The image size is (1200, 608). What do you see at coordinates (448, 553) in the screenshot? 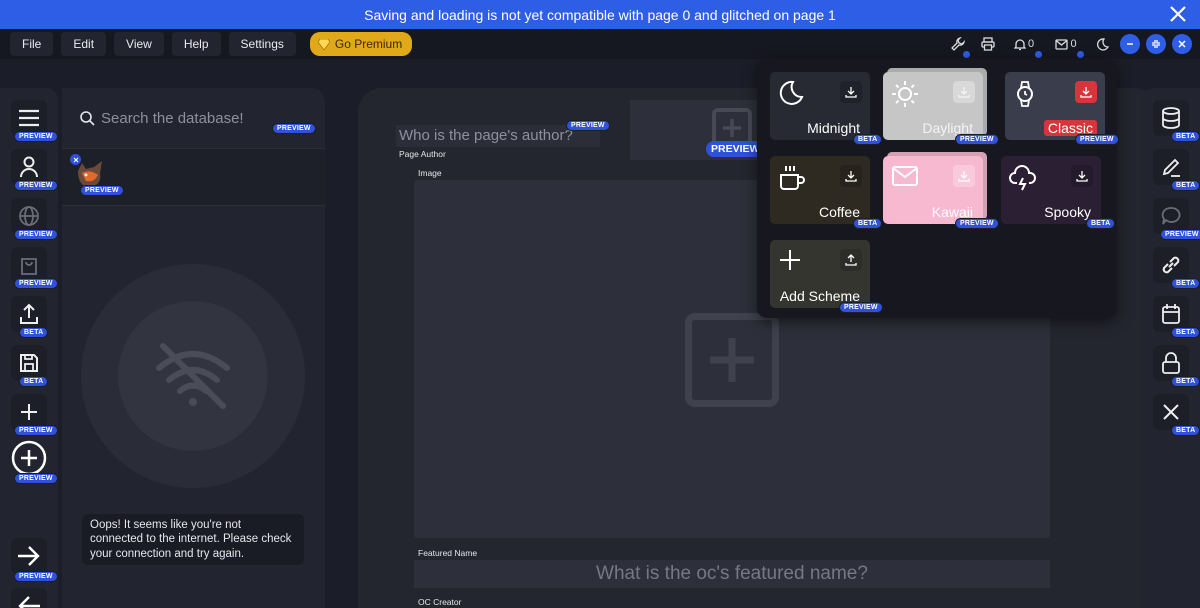
I see `featured-name-label: Featured Name` at bounding box center [448, 553].